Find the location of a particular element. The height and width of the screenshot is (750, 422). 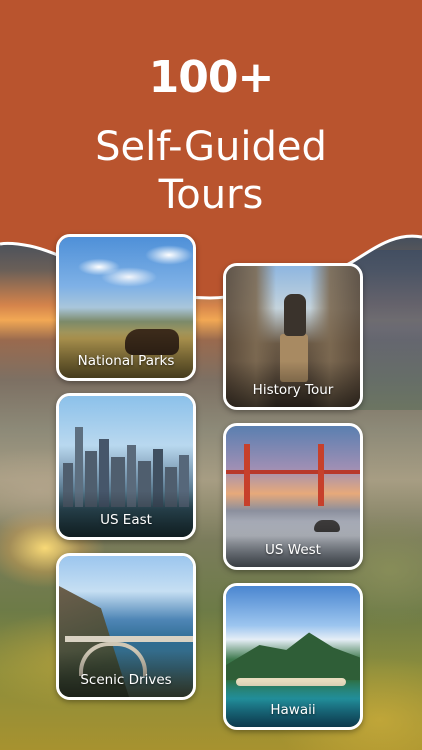

card-label: US West is located at coordinates (293, 550).